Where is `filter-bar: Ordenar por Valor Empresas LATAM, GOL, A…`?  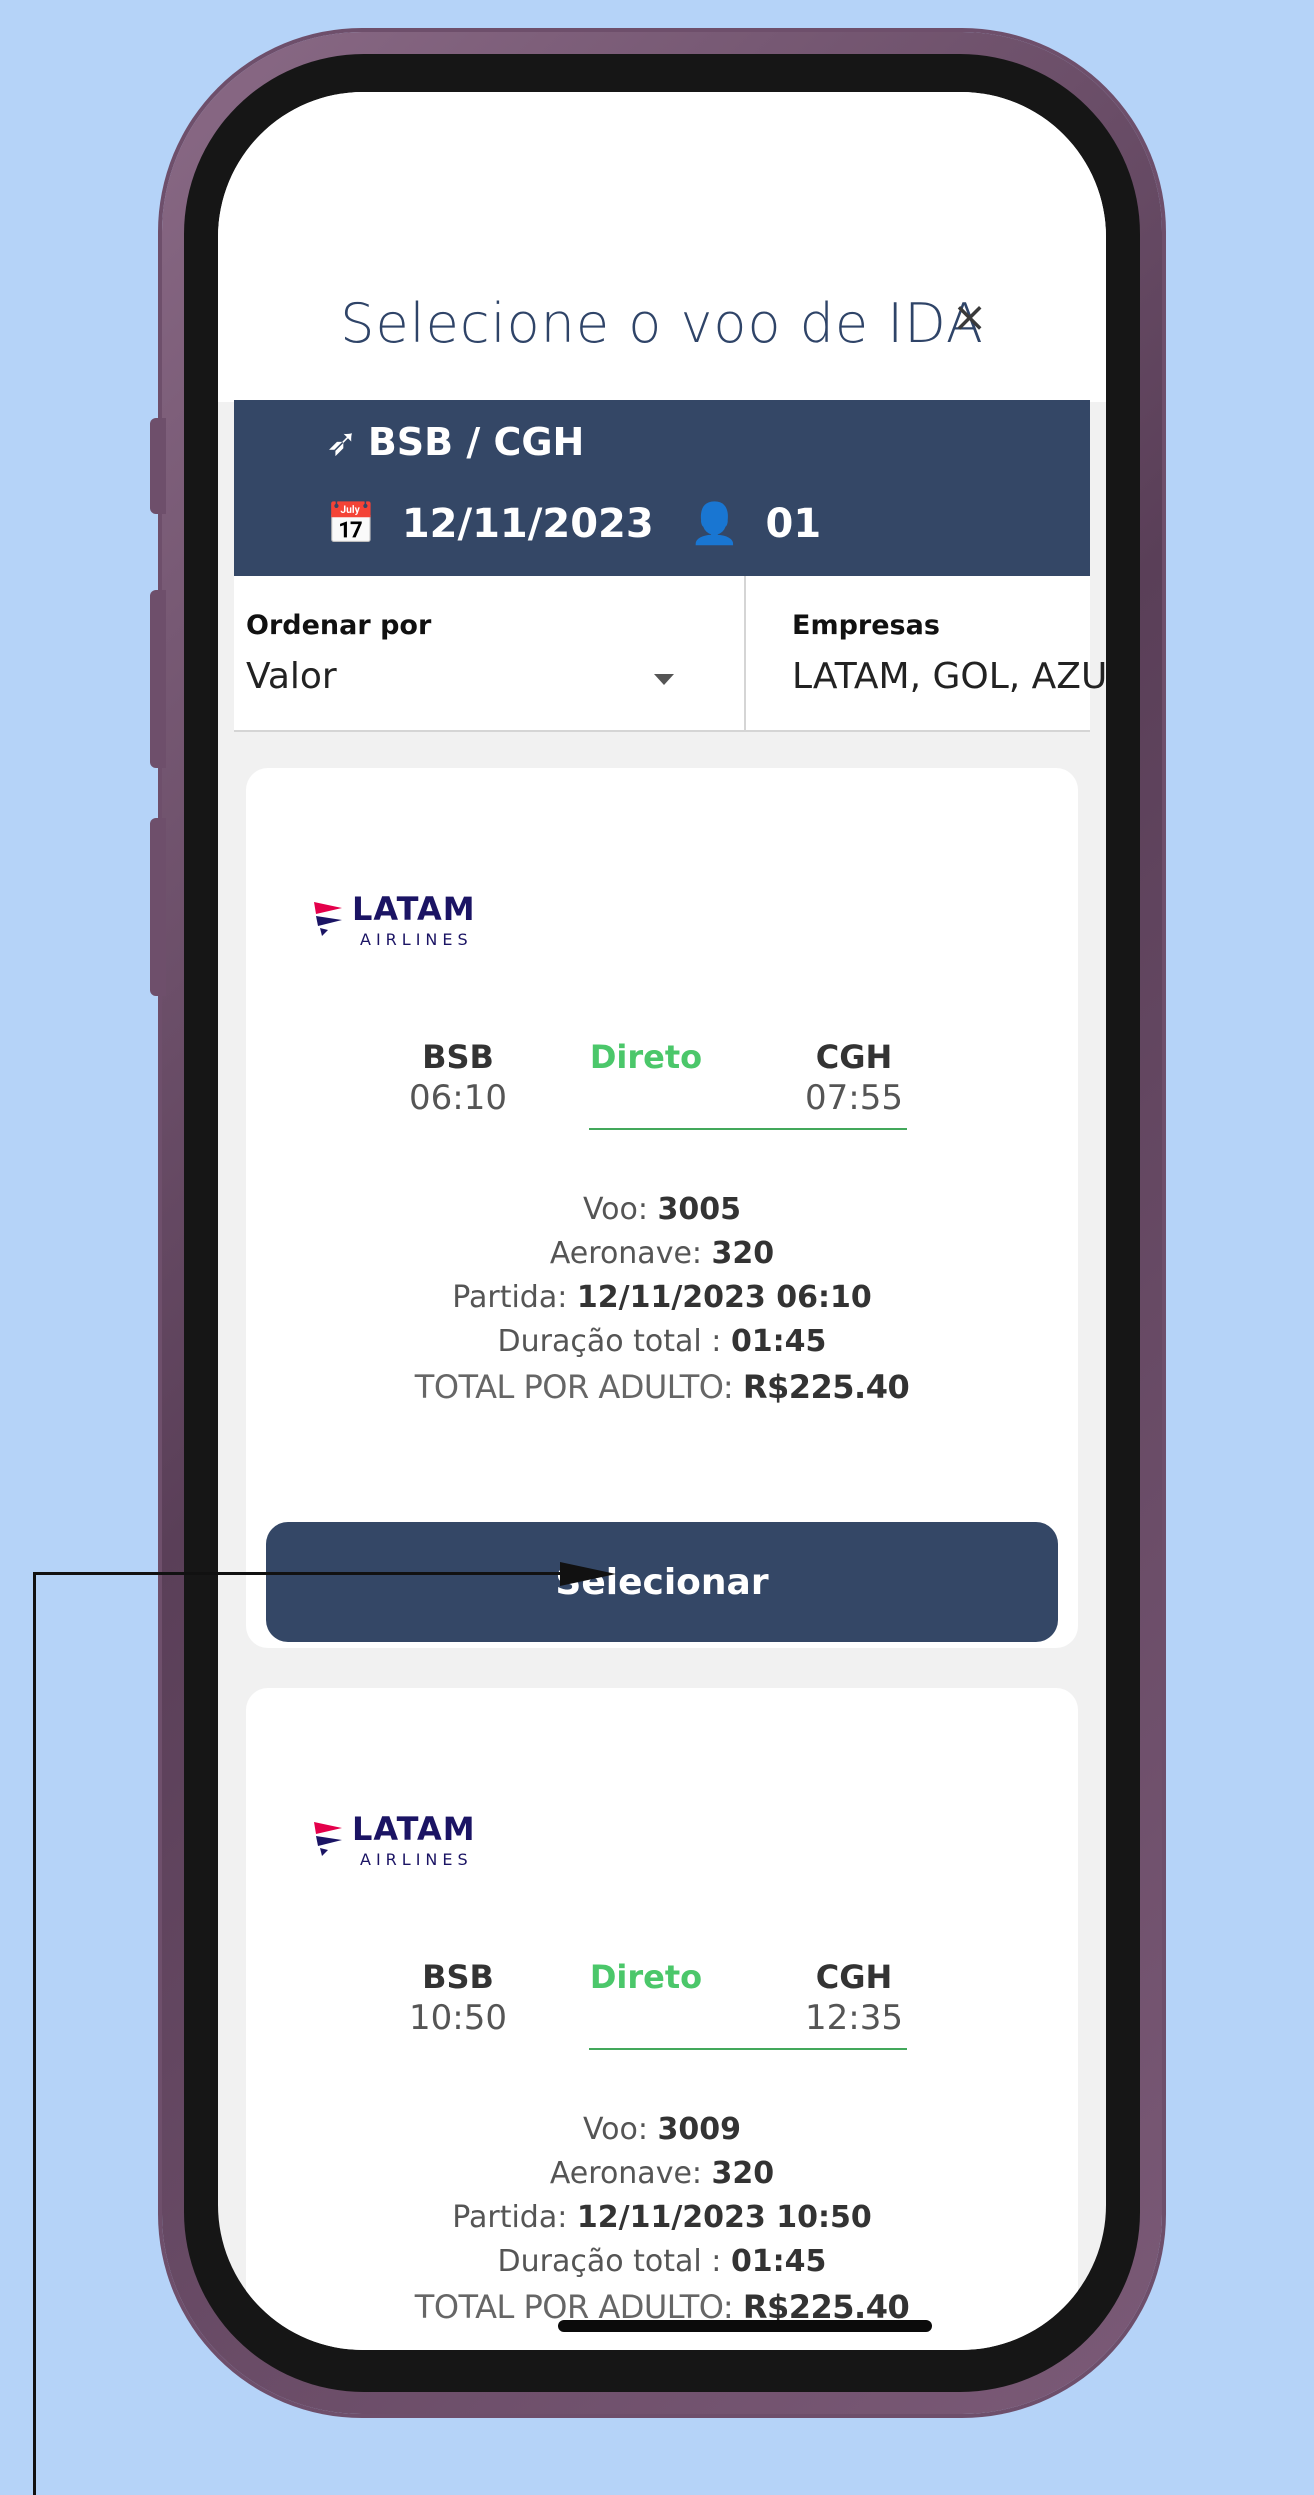
filter-bar: Ordenar por Valor Empresas LATAM, GOL, A… is located at coordinates (670, 654).